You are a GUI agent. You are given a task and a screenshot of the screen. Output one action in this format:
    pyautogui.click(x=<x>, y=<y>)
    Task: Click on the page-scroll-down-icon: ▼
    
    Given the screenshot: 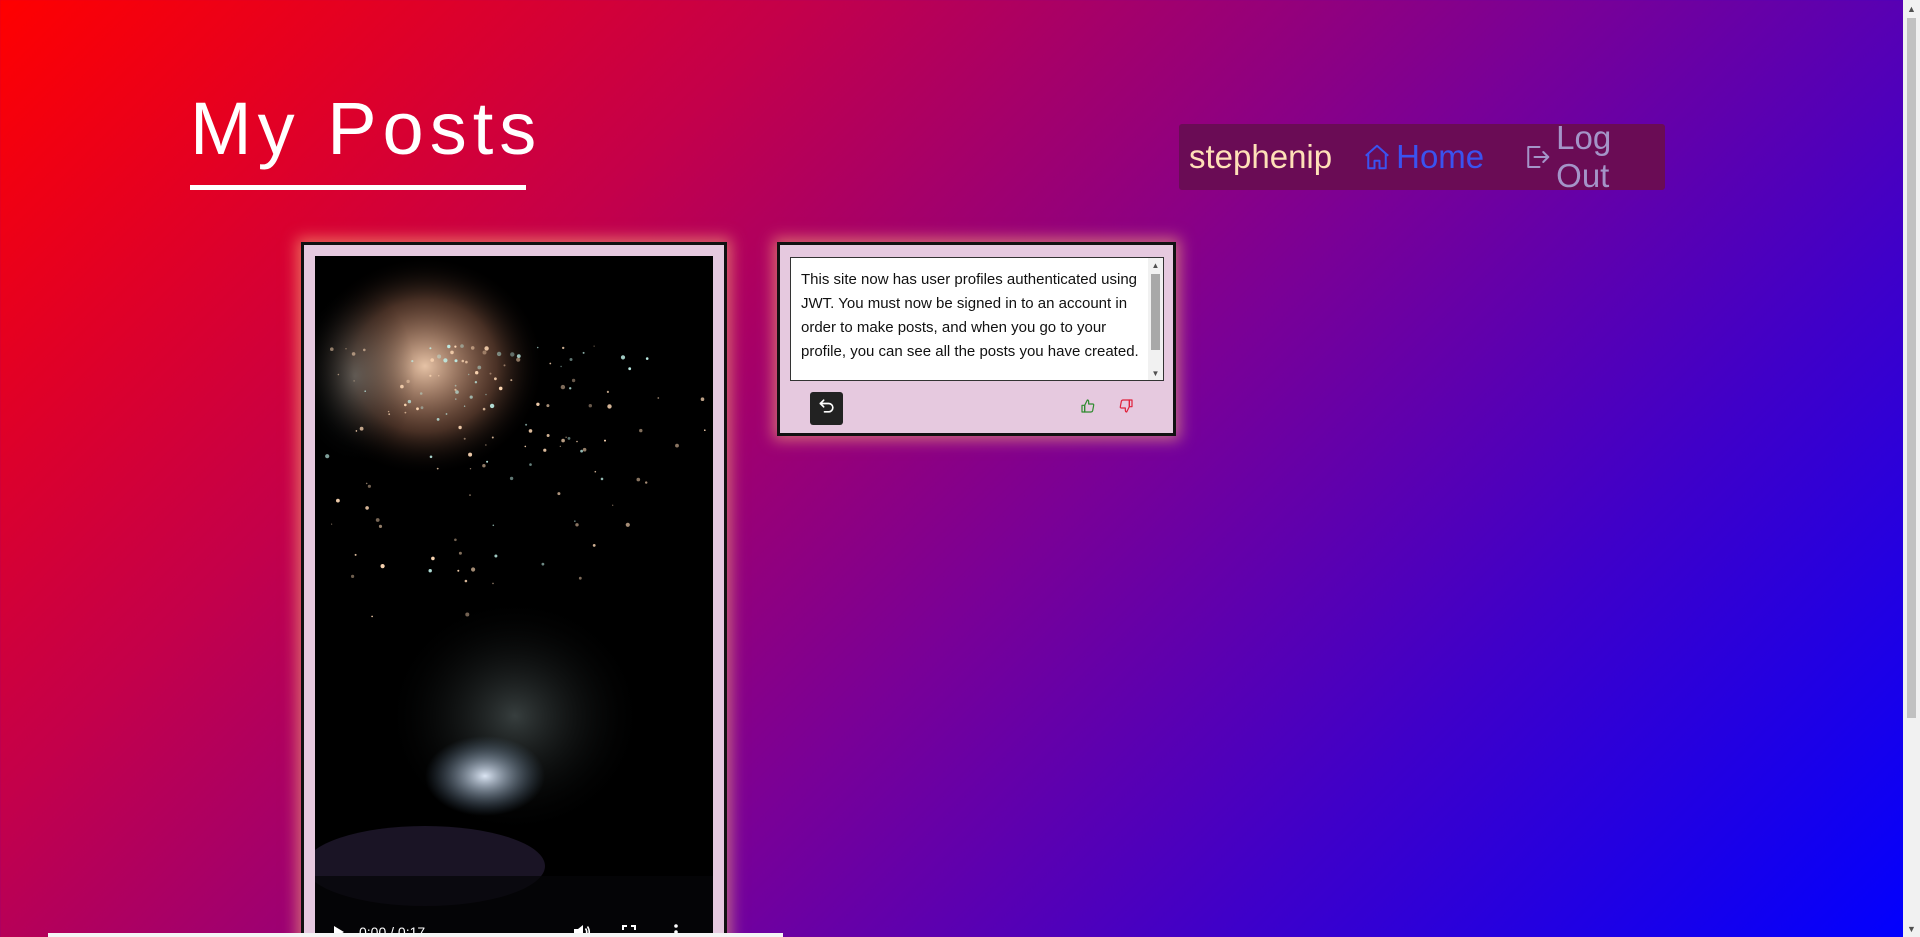 What is the action you would take?
    pyautogui.click(x=1911, y=928)
    